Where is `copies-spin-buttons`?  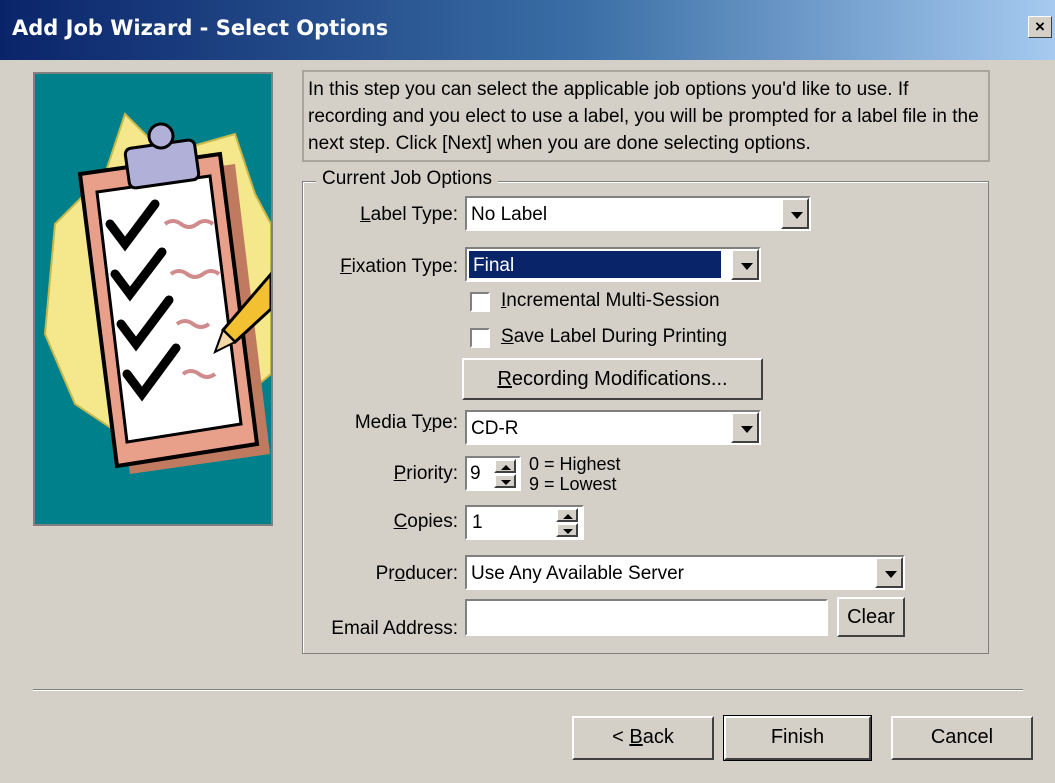
copies-spin-buttons is located at coordinates (568, 523).